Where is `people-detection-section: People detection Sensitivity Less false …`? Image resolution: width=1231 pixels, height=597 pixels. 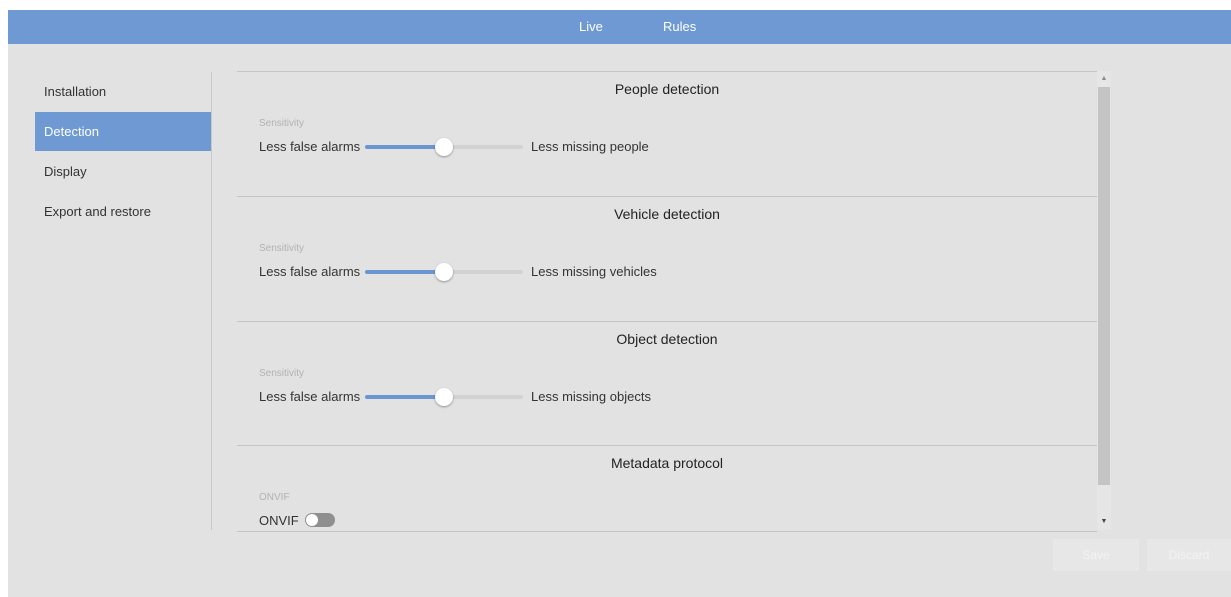 people-detection-section: People detection Sensitivity Less false … is located at coordinates (667, 134).